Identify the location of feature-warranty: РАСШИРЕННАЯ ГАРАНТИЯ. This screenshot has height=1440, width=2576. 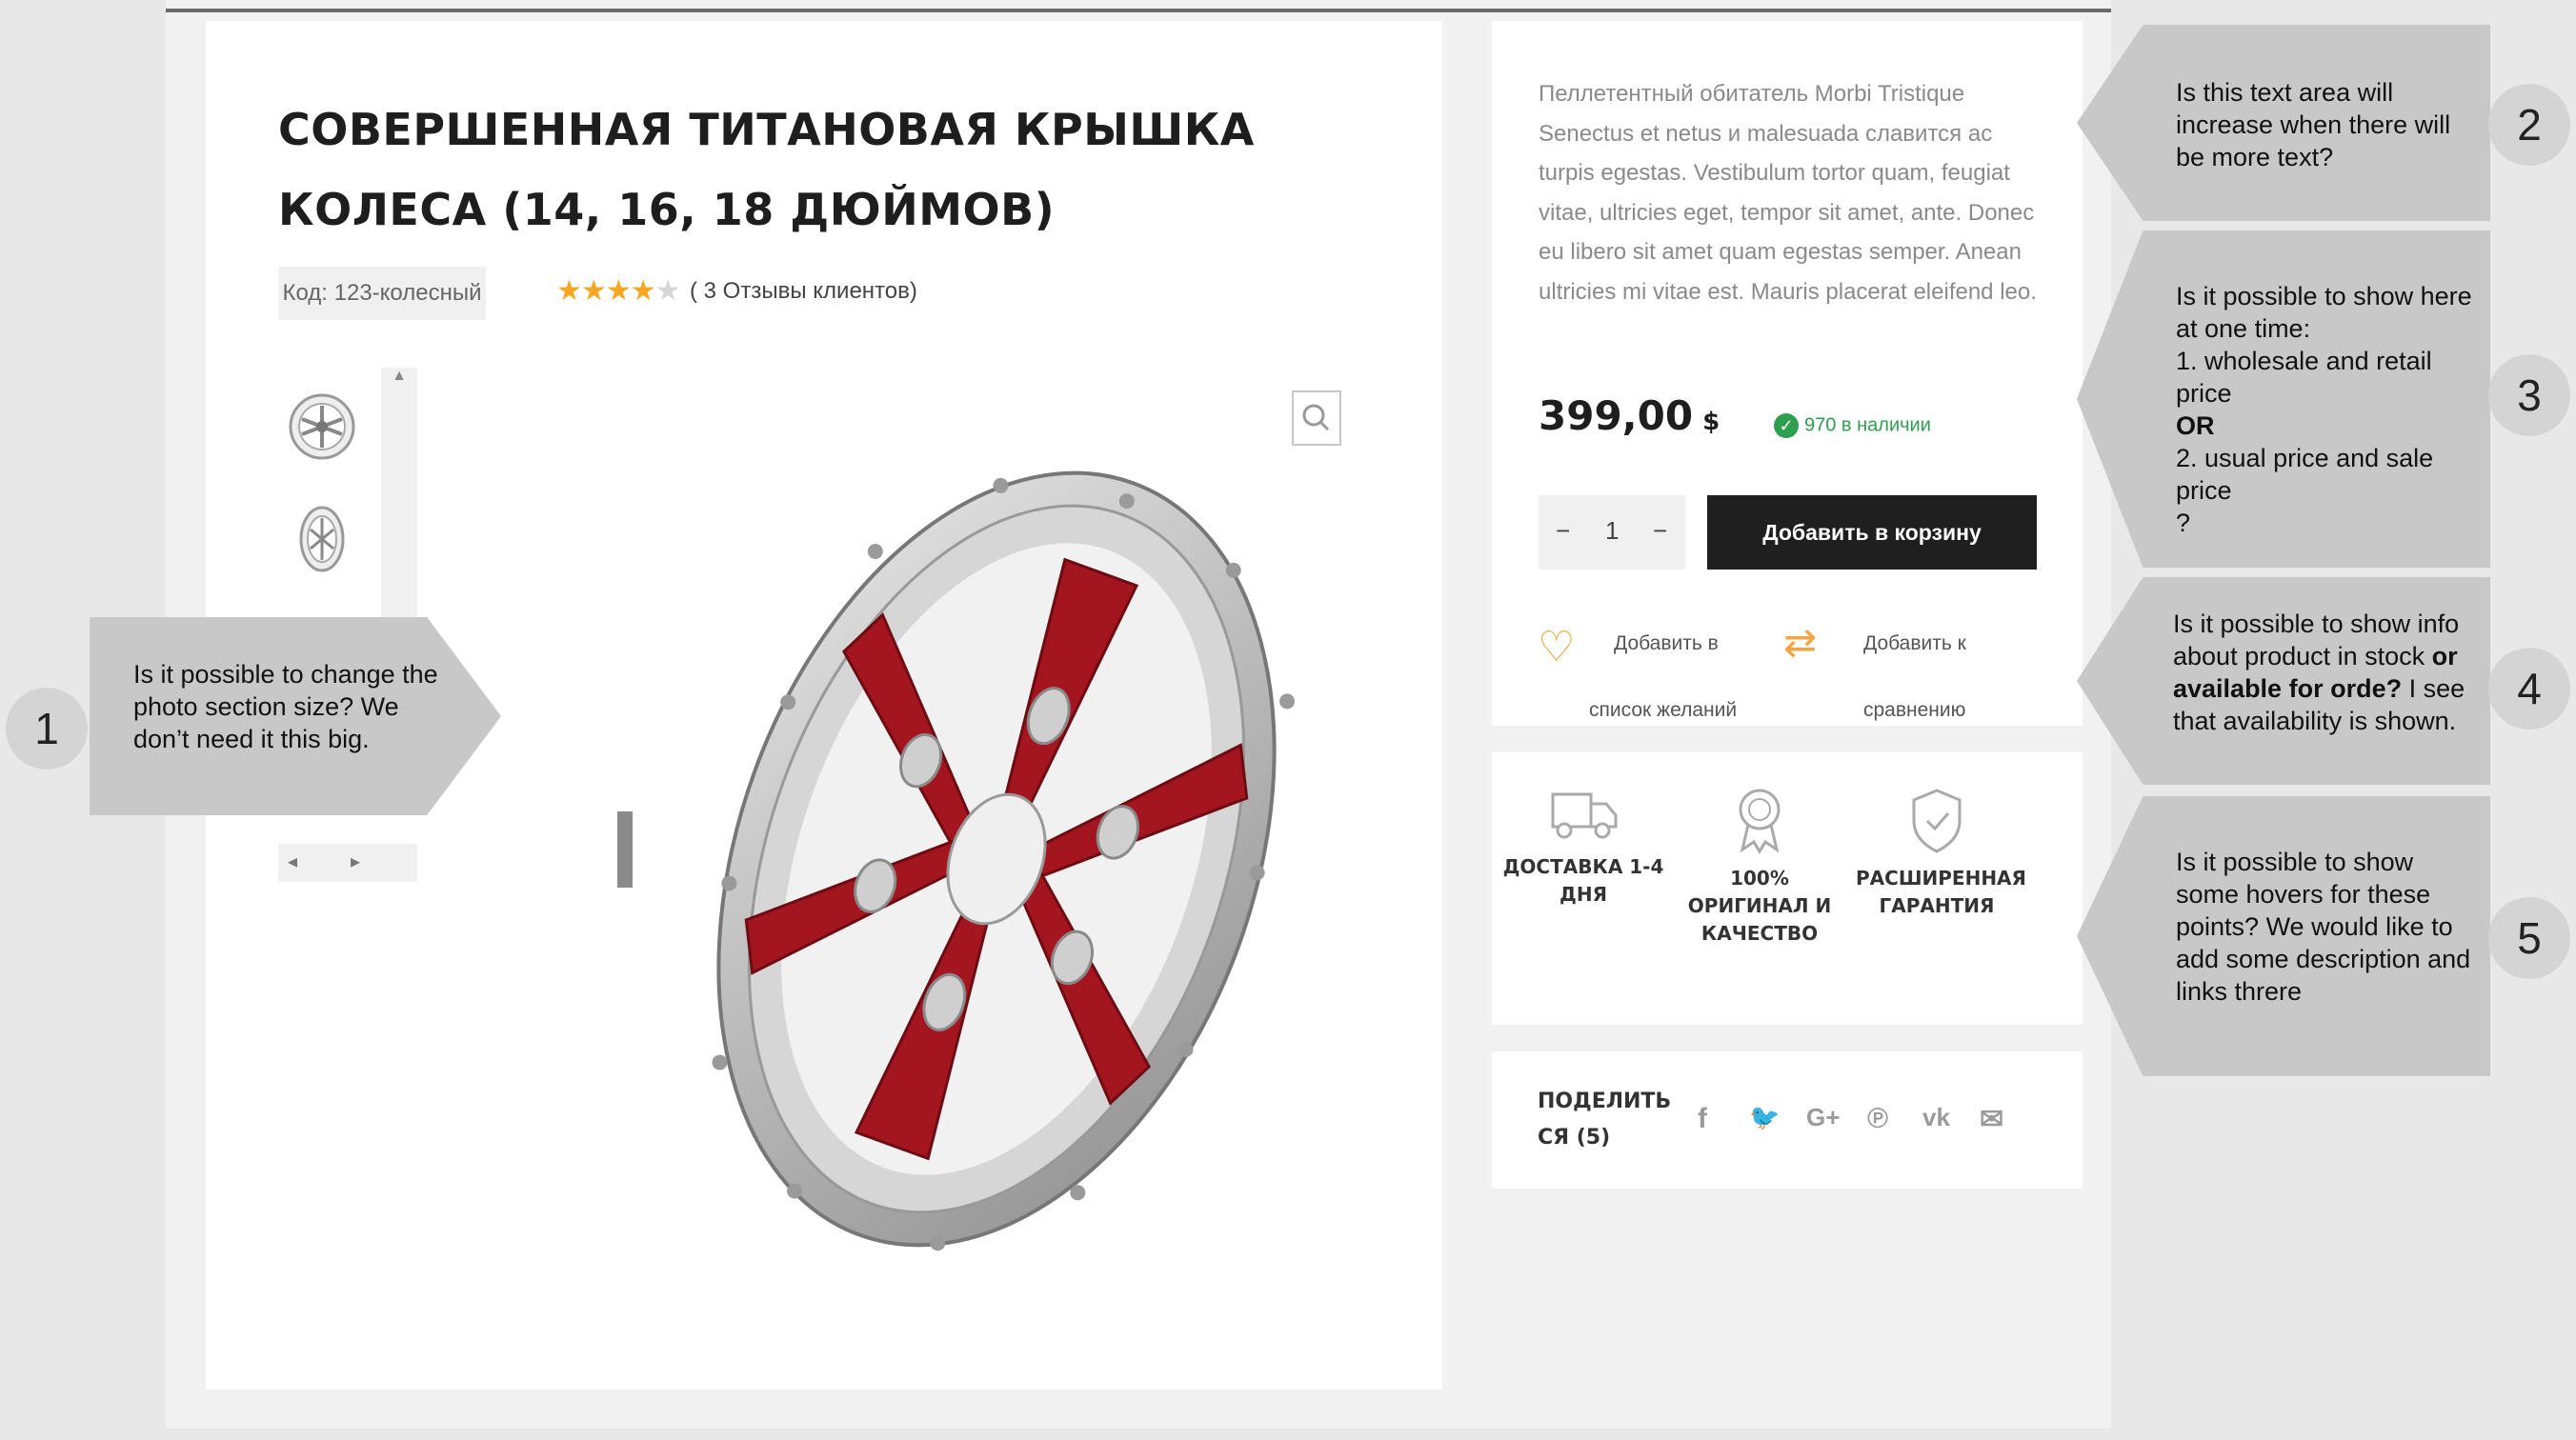
(1941, 853).